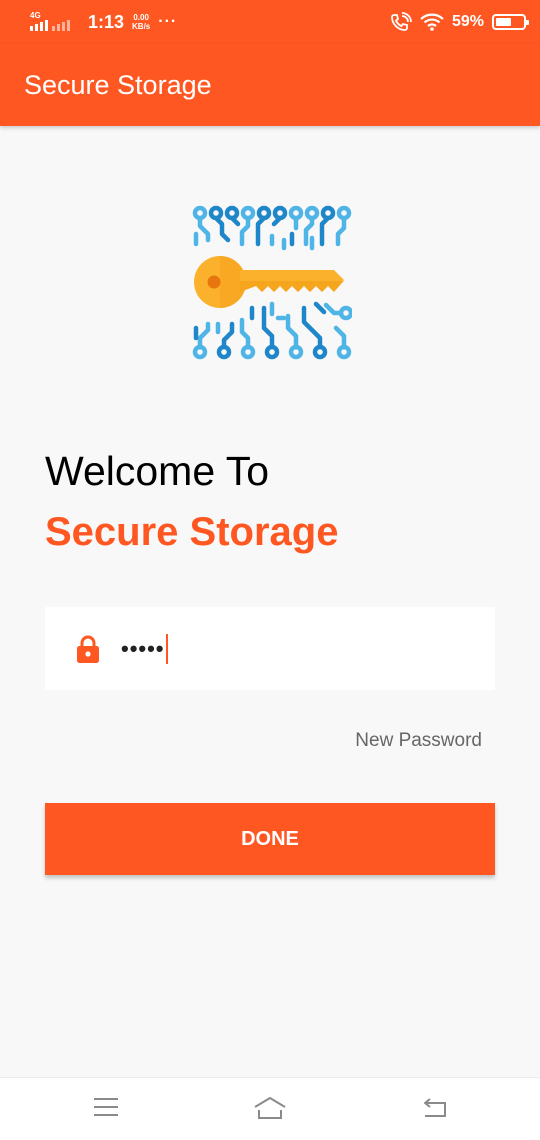 This screenshot has width=540, height=1140. Describe the element at coordinates (141, 17) in the screenshot. I see `speed-value: 0.00` at that location.